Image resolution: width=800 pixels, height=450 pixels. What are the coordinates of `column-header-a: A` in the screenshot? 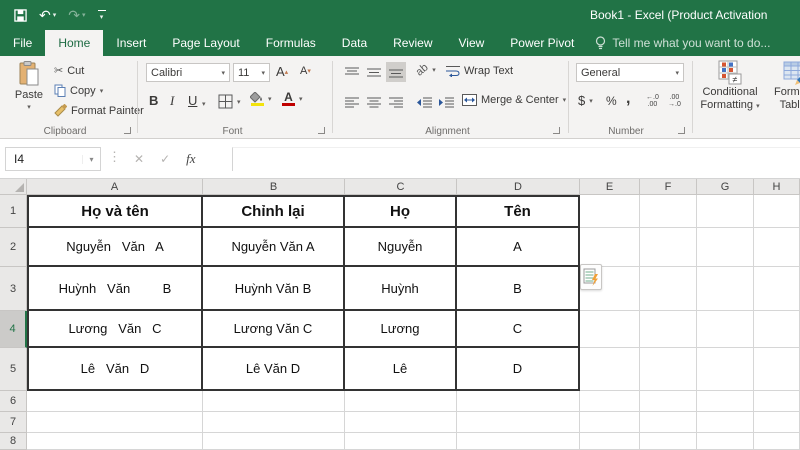 It's located at (115, 187).